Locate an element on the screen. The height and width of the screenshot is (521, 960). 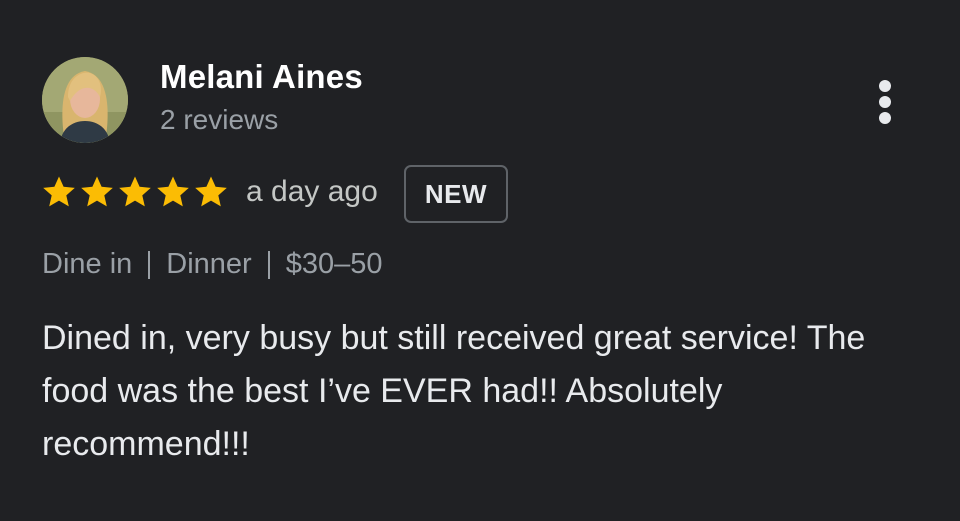
reviewer-review-count: 2 reviews is located at coordinates (219, 120).